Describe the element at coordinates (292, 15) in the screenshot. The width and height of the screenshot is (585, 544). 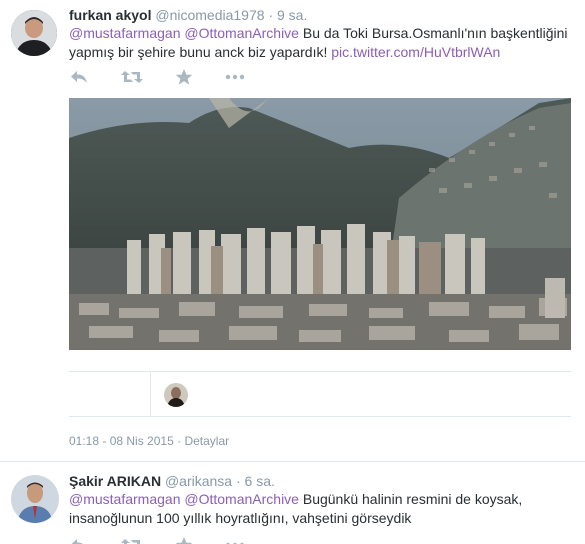
I see `timestamp: 9 sa.` at that location.